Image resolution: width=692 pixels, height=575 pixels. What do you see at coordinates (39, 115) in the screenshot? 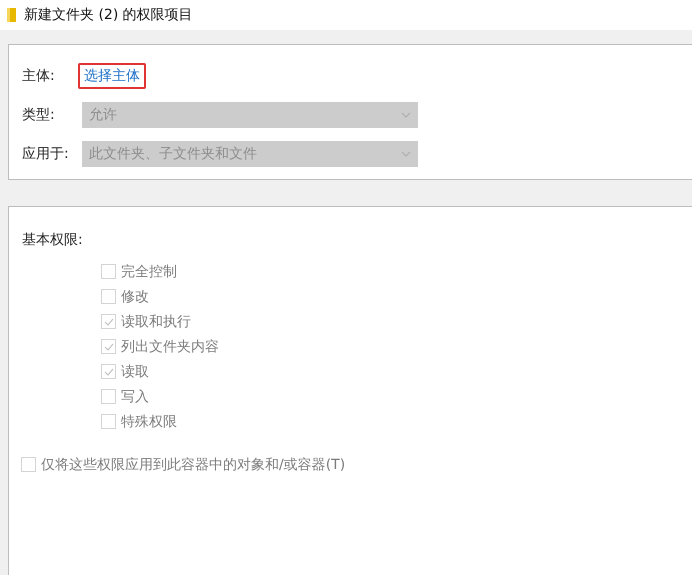
I see `field-label: 类型:` at bounding box center [39, 115].